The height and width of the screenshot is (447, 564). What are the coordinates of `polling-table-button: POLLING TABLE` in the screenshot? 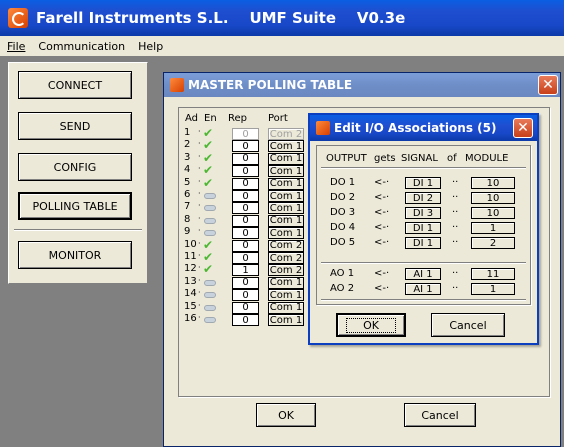 It's located at (75, 206).